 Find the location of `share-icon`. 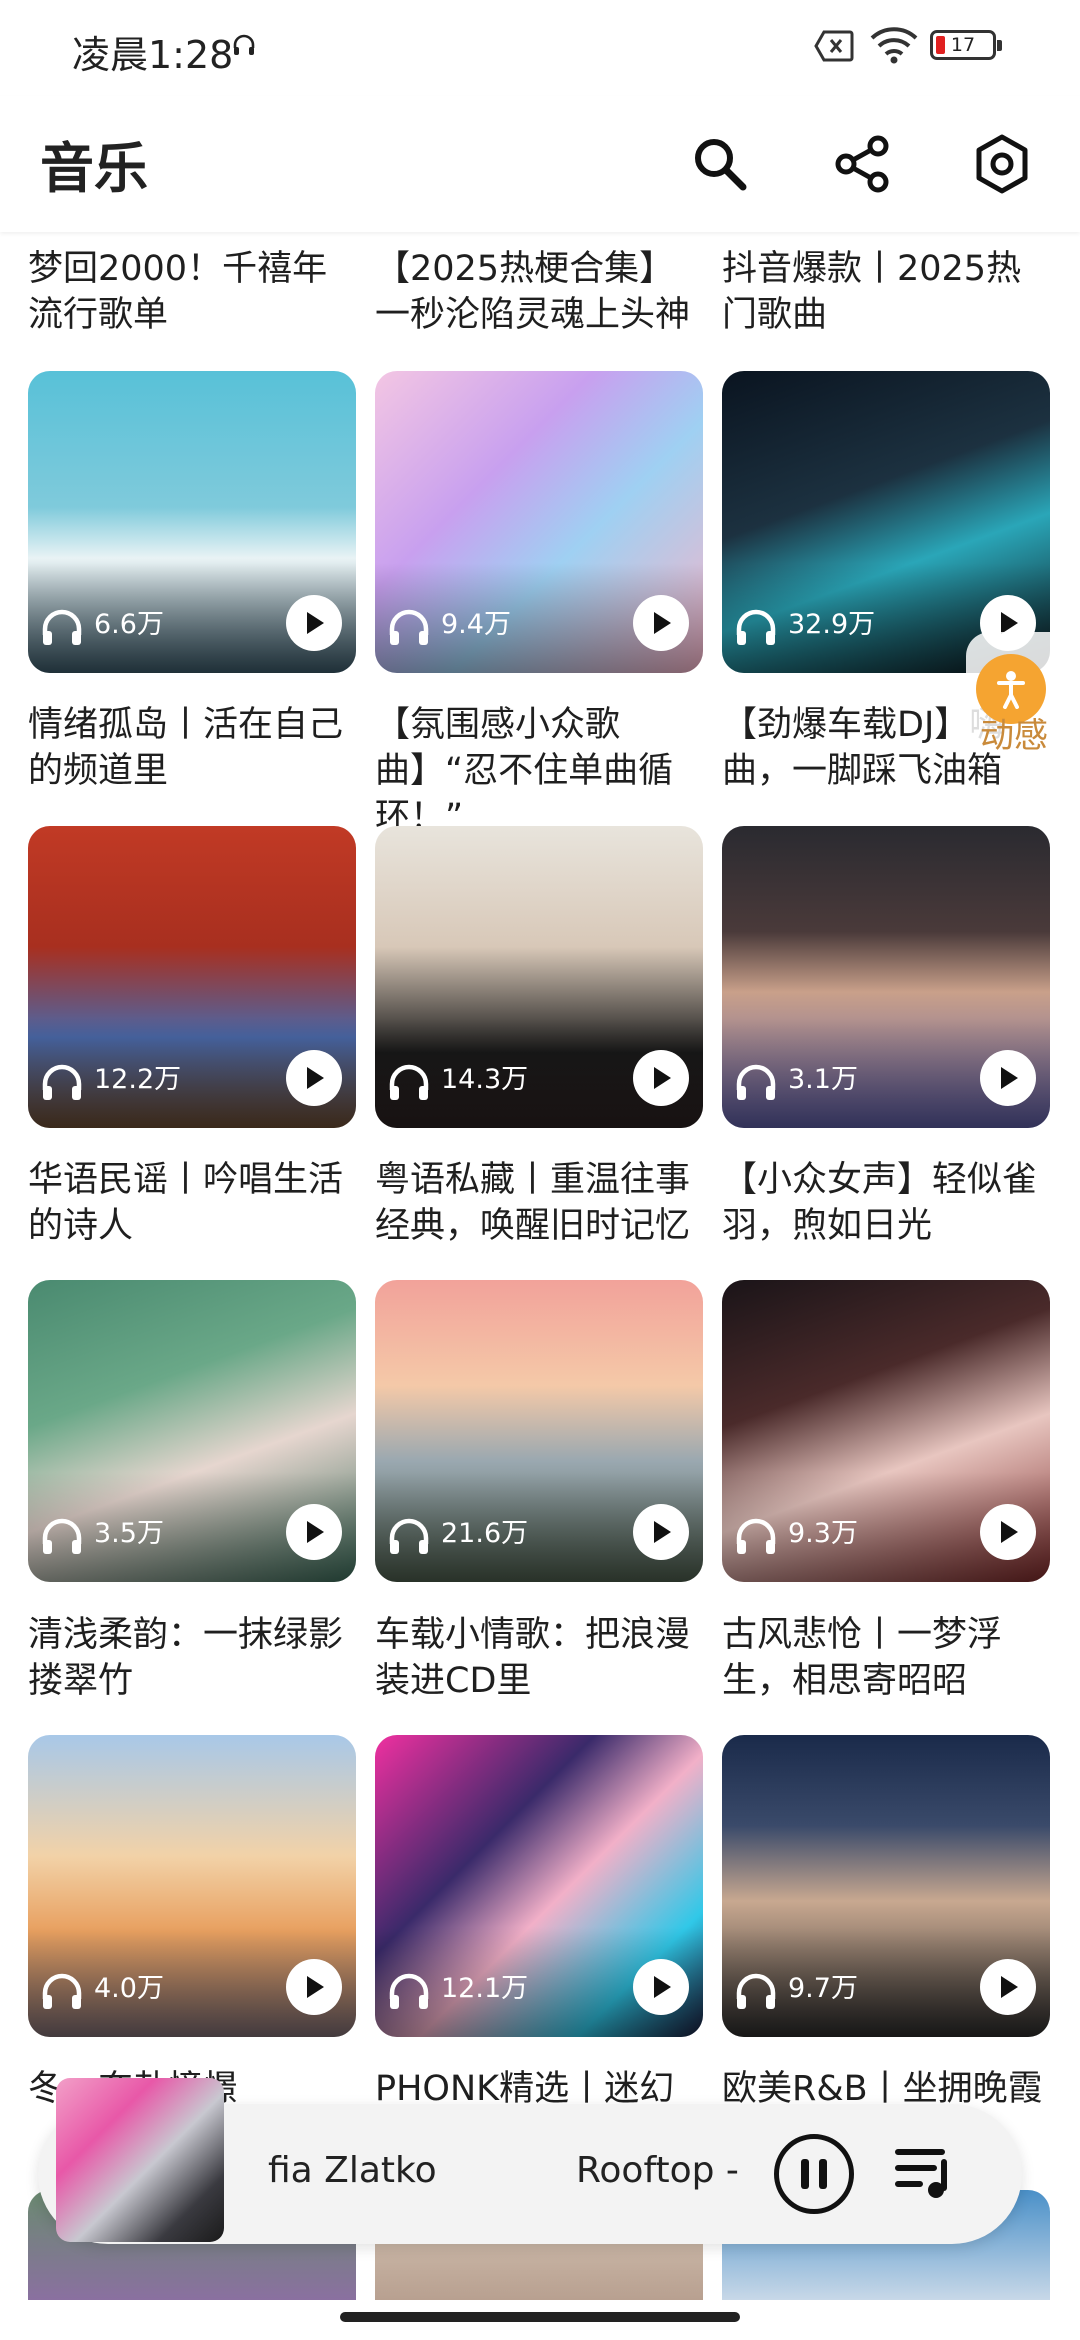

share-icon is located at coordinates (862, 164).